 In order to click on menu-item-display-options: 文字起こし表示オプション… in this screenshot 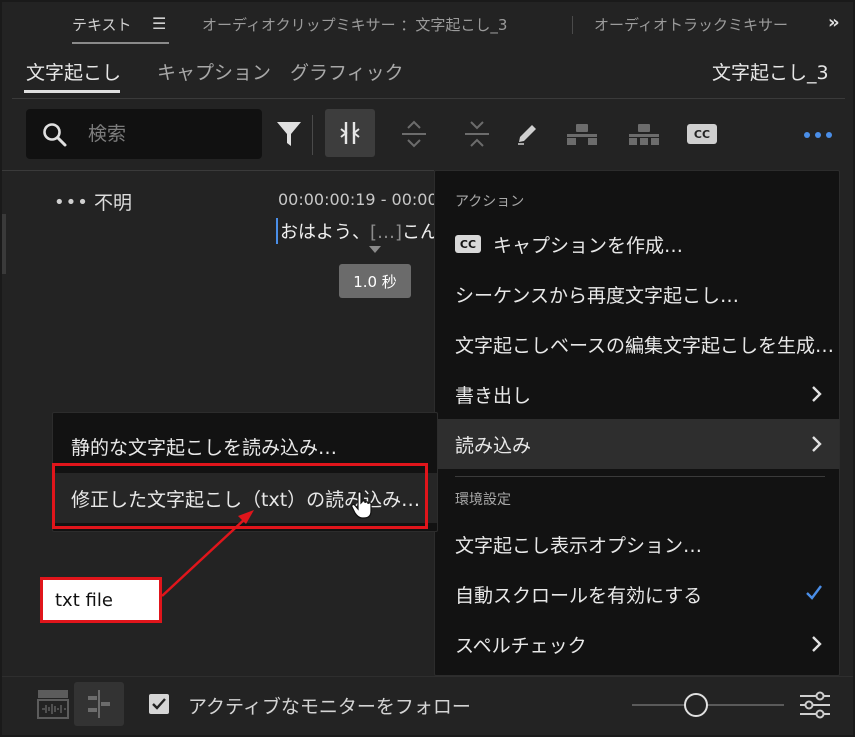, I will do `click(637, 544)`.